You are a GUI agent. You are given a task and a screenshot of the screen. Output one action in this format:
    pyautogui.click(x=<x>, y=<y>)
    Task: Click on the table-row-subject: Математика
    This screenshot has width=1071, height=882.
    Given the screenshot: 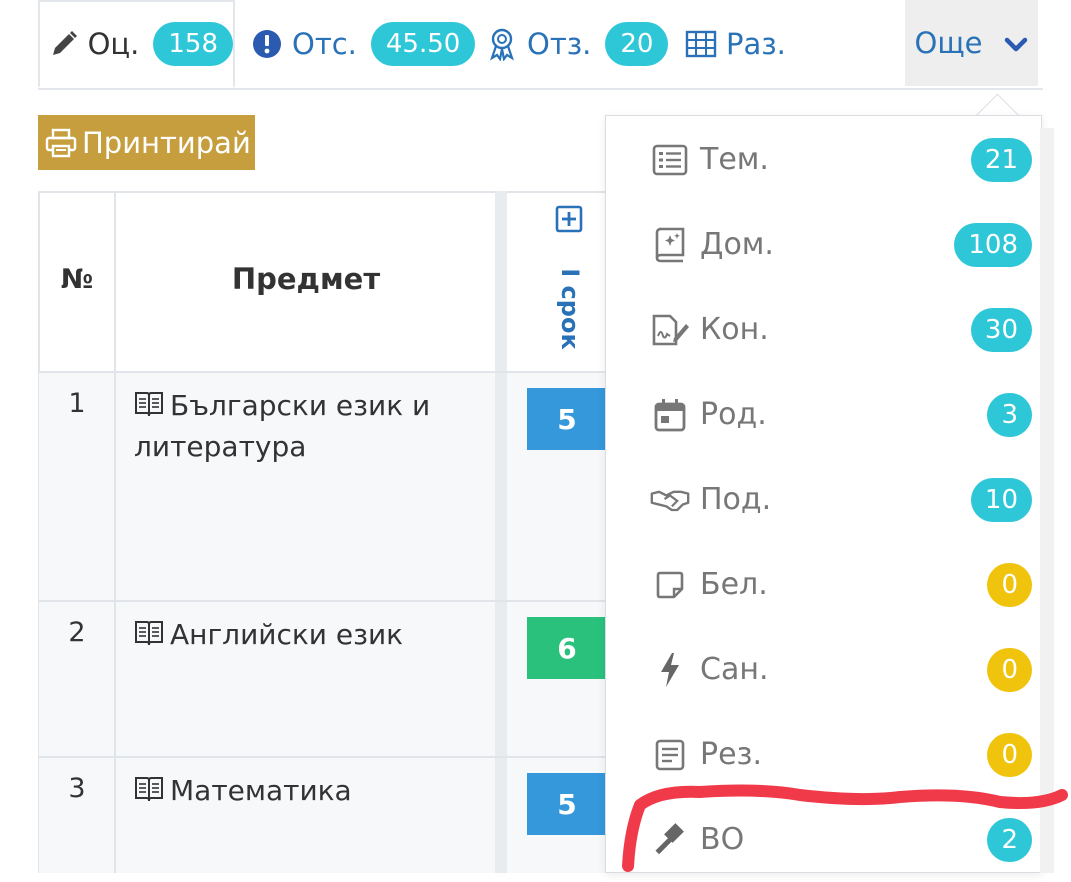 What is the action you would take?
    pyautogui.click(x=309, y=790)
    